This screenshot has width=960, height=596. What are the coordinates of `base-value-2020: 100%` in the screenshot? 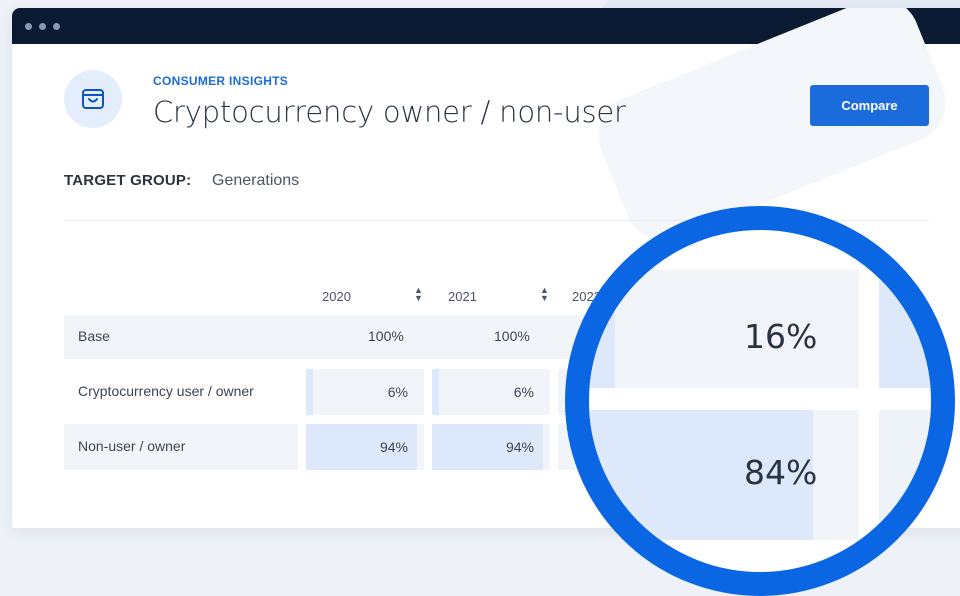 It's located at (386, 336).